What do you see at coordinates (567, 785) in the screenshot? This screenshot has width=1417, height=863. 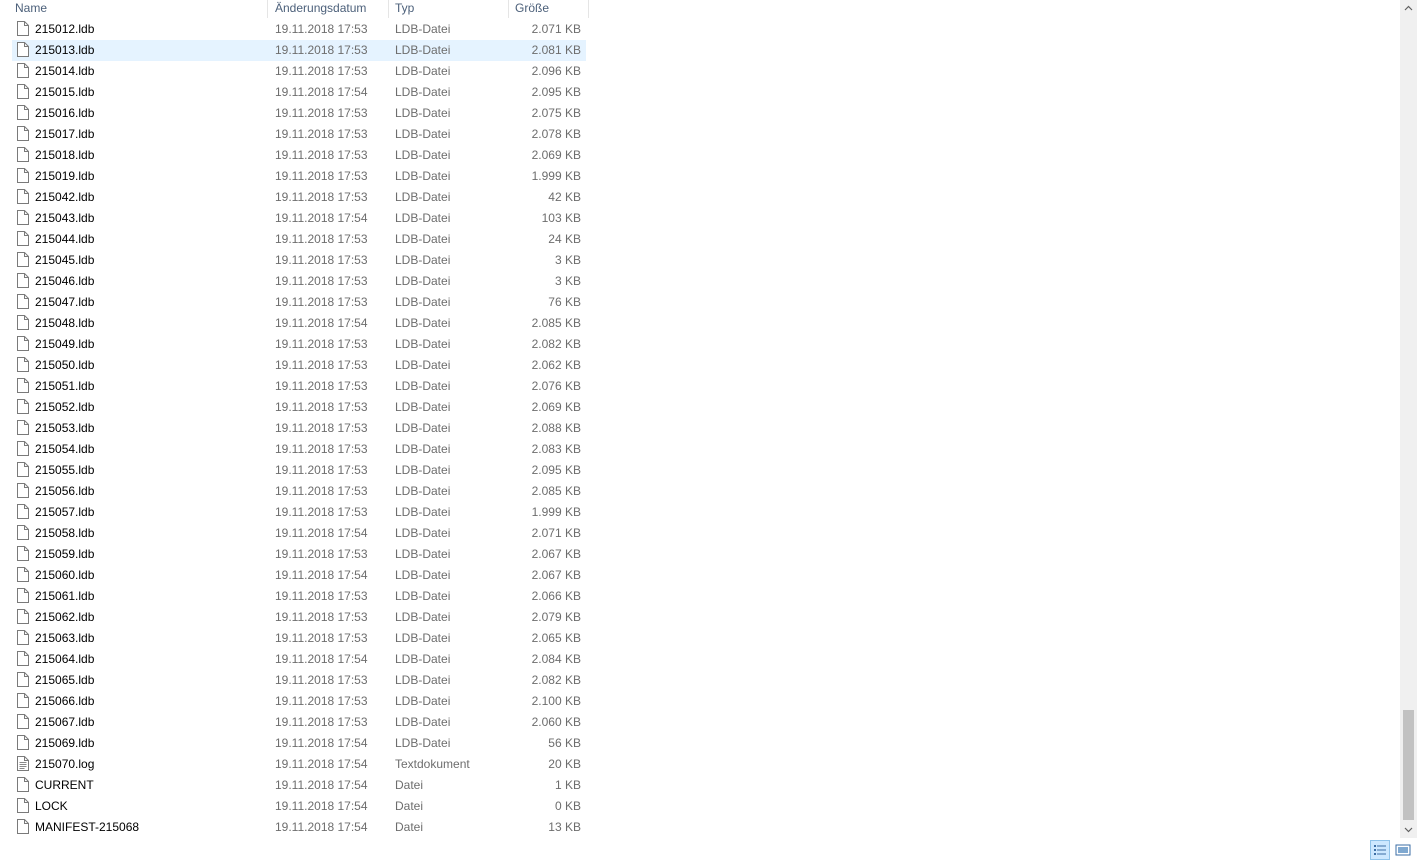 I see `file-size: 1 KB` at bounding box center [567, 785].